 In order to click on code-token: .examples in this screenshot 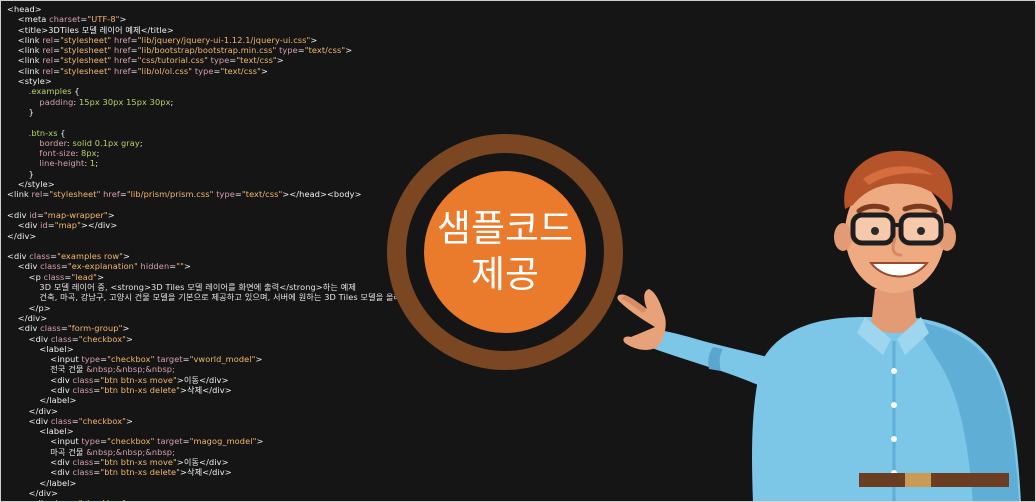, I will do `click(39, 91)`.